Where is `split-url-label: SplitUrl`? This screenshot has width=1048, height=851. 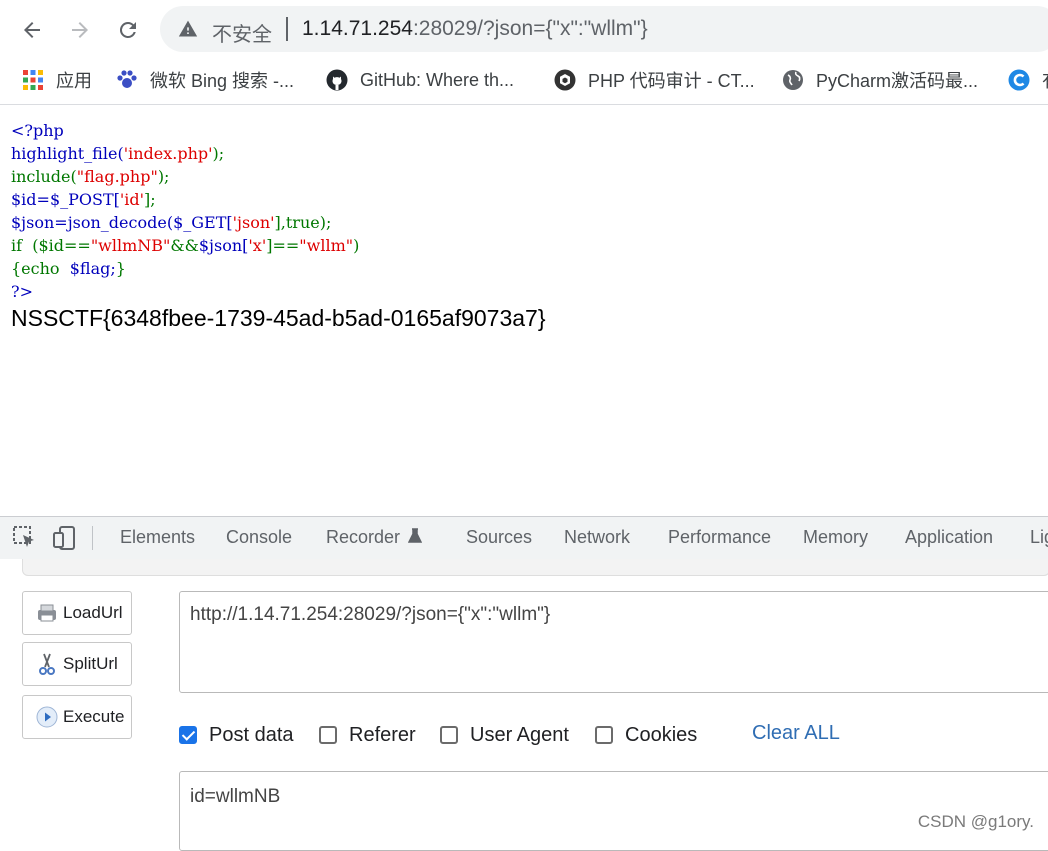 split-url-label: SplitUrl is located at coordinates (90, 663).